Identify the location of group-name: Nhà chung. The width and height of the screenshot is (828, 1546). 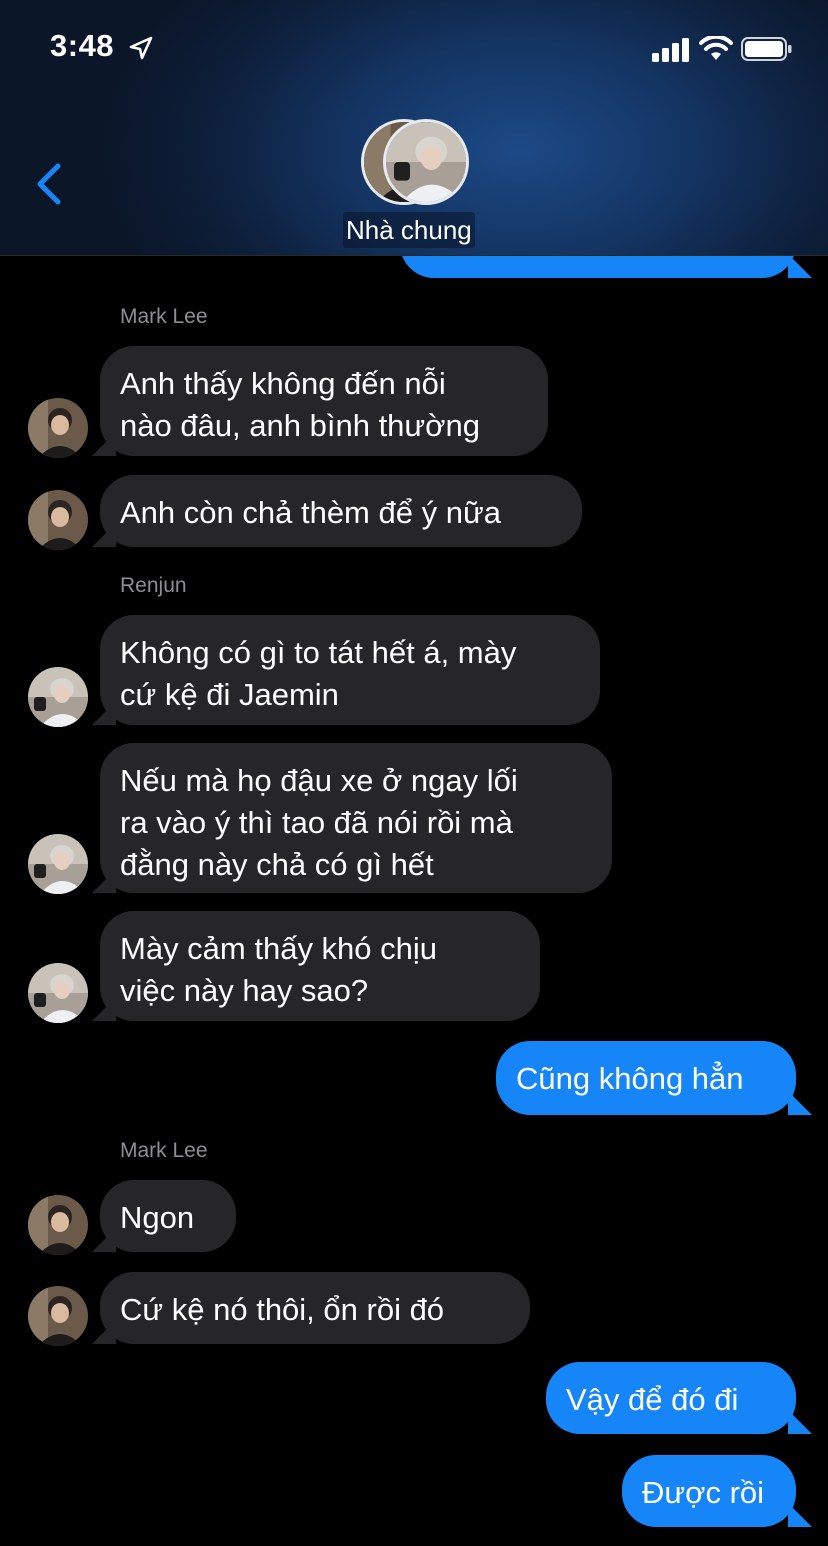
(409, 230).